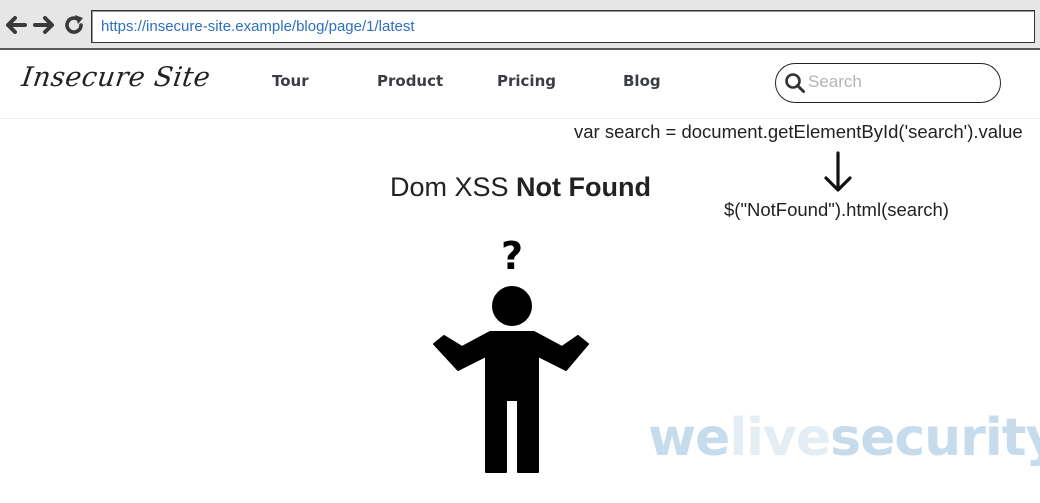 The width and height of the screenshot is (1040, 503). I want to click on page-heading: Dom XSS Not Found, so click(520, 187).